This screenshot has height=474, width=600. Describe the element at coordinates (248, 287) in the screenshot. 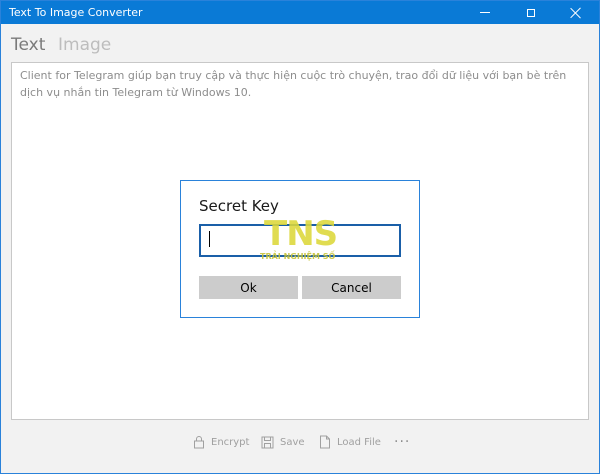

I see `ok-button: Ok` at that location.